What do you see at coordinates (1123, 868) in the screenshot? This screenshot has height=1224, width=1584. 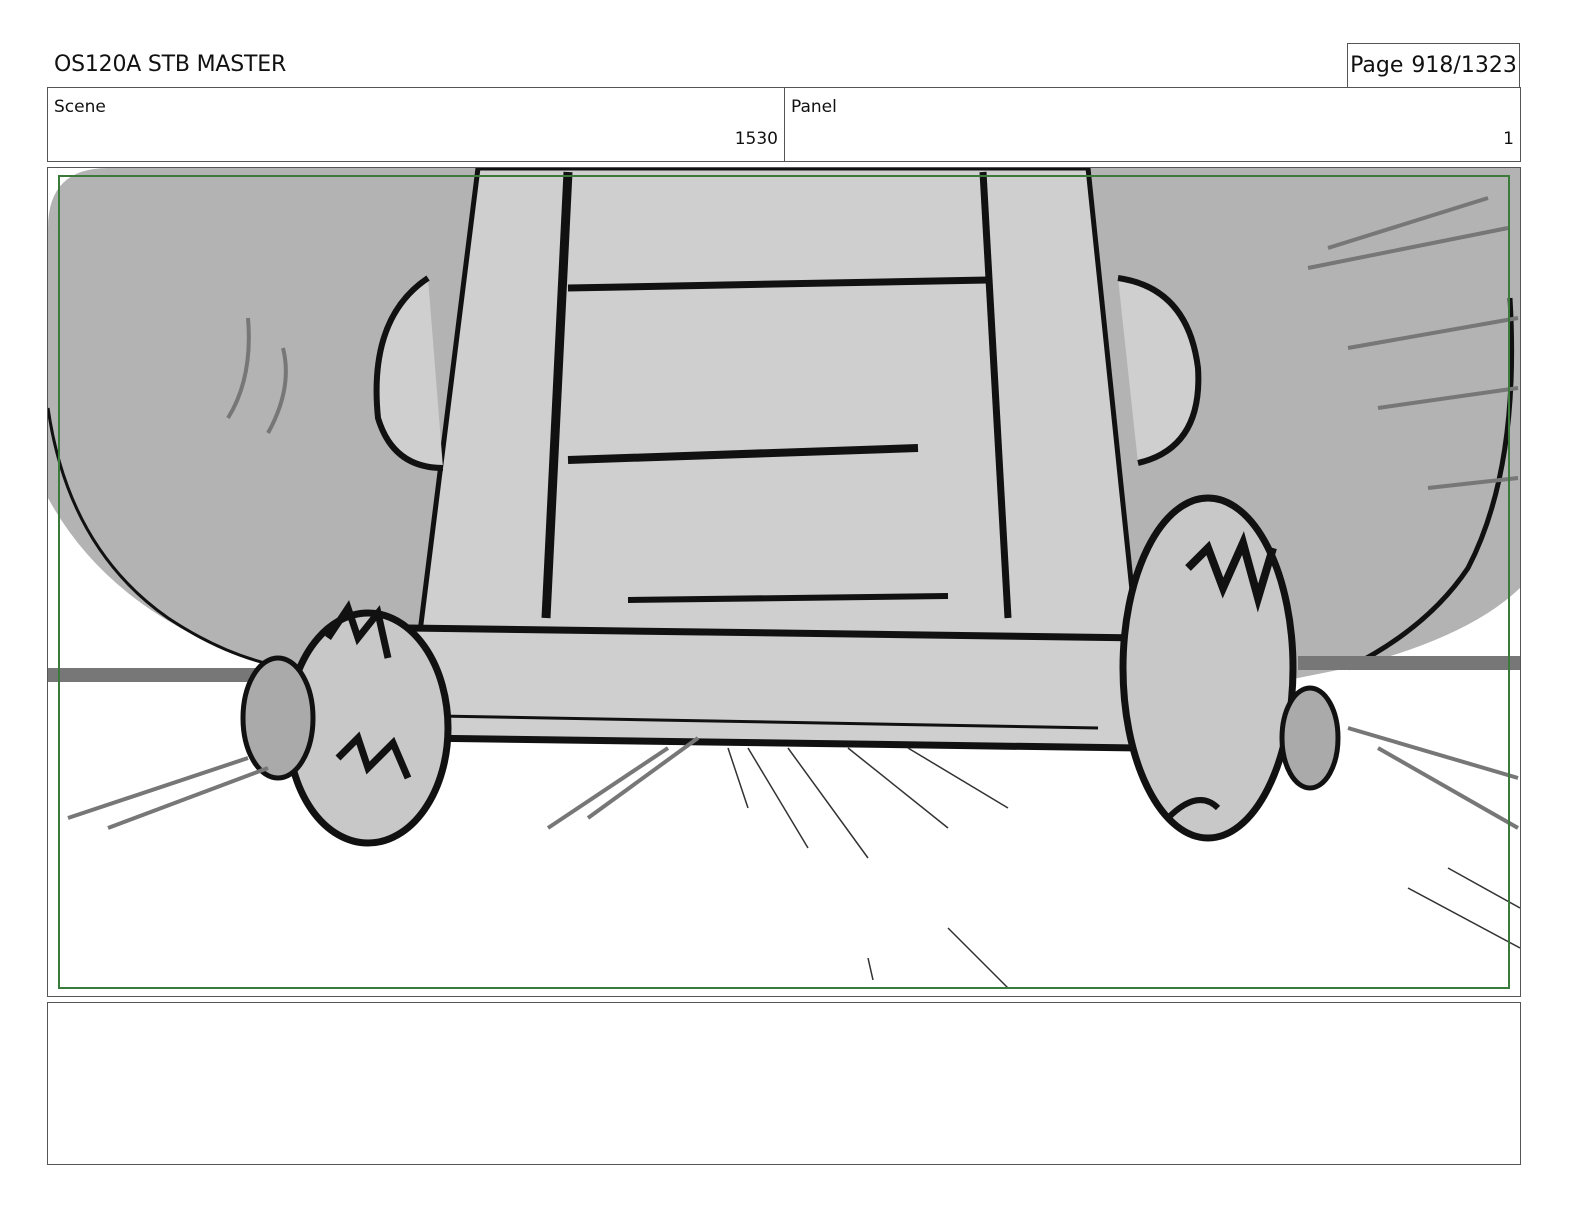 I see `motion-lines-thin` at bounding box center [1123, 868].